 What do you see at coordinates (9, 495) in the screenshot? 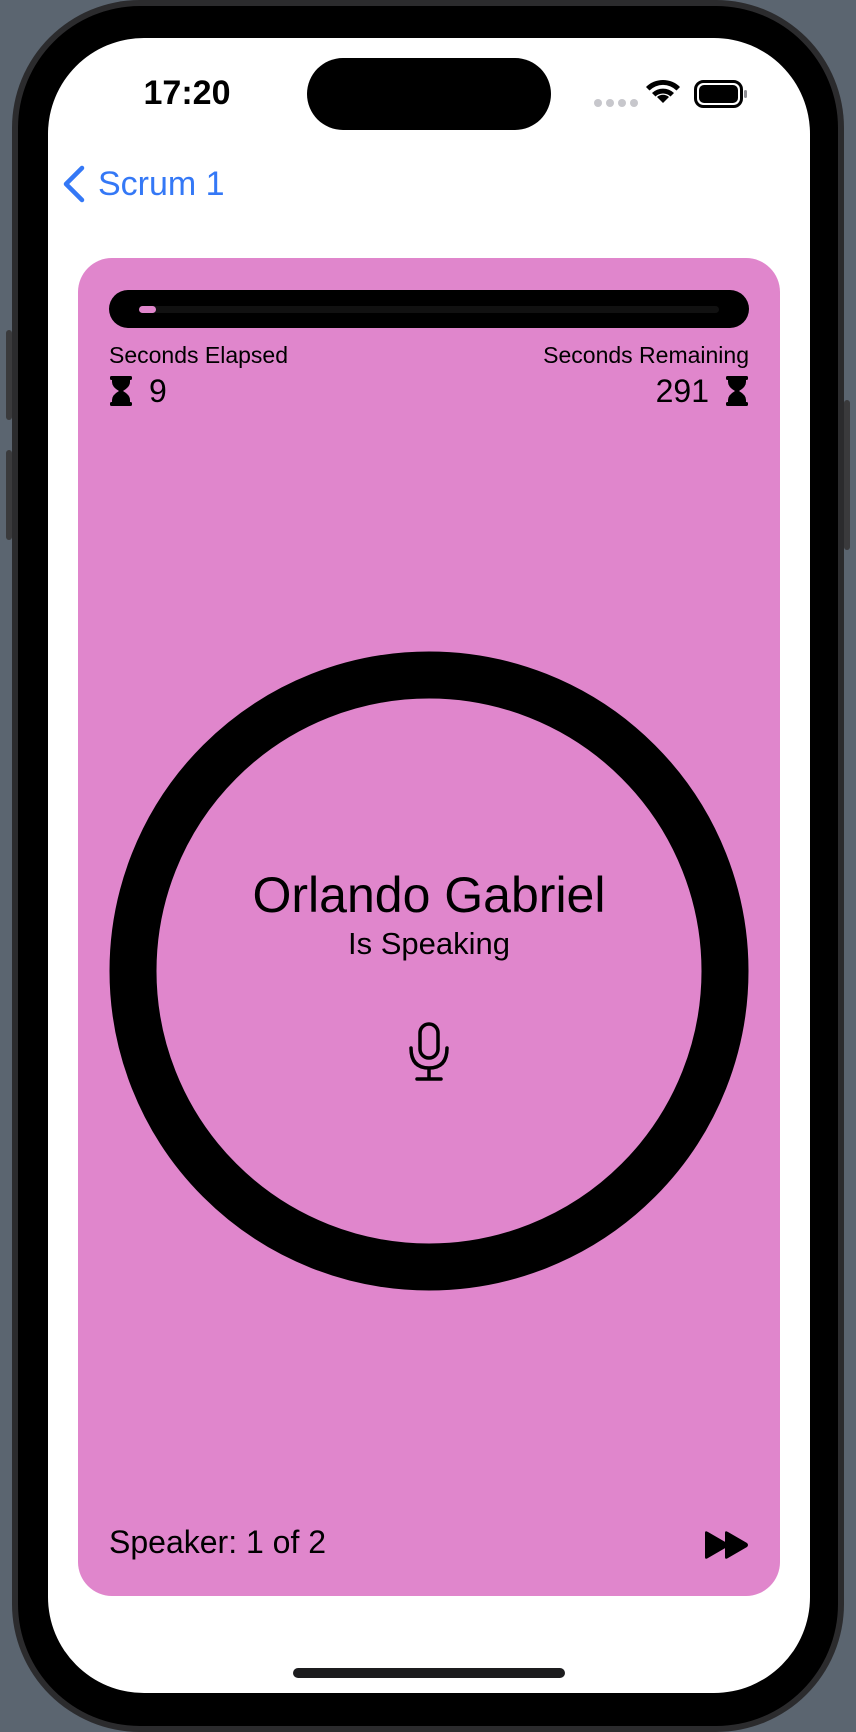
I see `side-button-left-lower` at bounding box center [9, 495].